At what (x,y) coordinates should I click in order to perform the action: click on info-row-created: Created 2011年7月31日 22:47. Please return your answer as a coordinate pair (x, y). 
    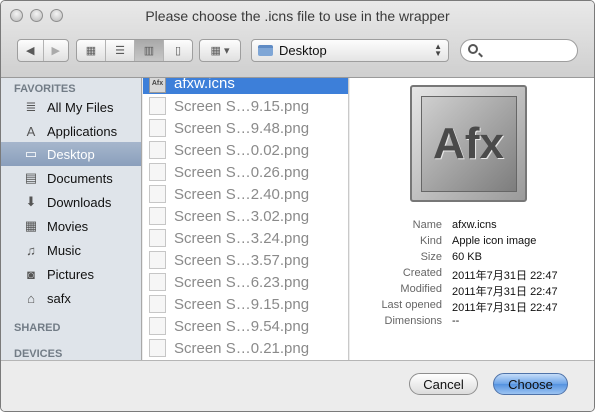
    Looking at the image, I should click on (472, 275).